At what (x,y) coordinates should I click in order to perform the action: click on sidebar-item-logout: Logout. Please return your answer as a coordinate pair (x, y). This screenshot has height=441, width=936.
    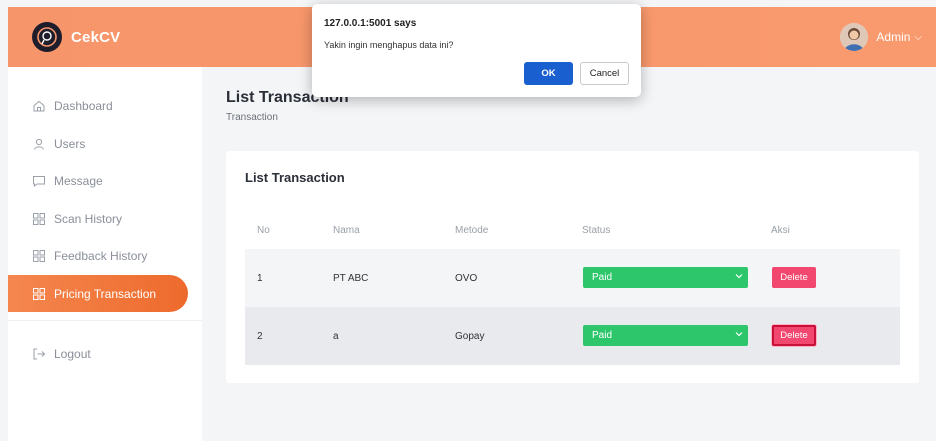
    Looking at the image, I should click on (98, 353).